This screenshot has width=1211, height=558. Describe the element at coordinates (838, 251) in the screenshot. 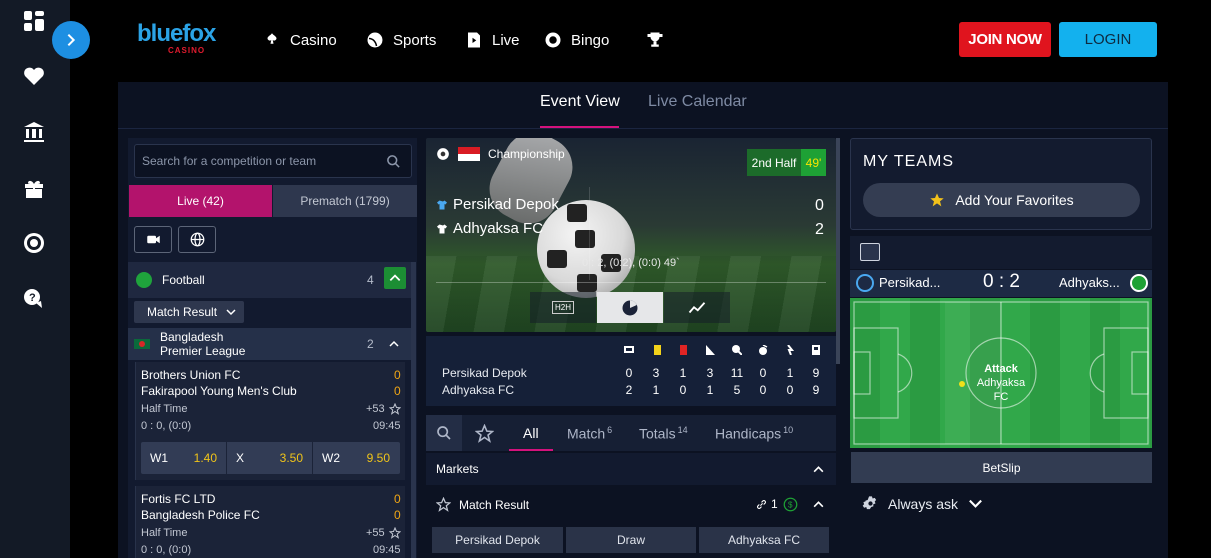

I see `center-scrollbar` at that location.